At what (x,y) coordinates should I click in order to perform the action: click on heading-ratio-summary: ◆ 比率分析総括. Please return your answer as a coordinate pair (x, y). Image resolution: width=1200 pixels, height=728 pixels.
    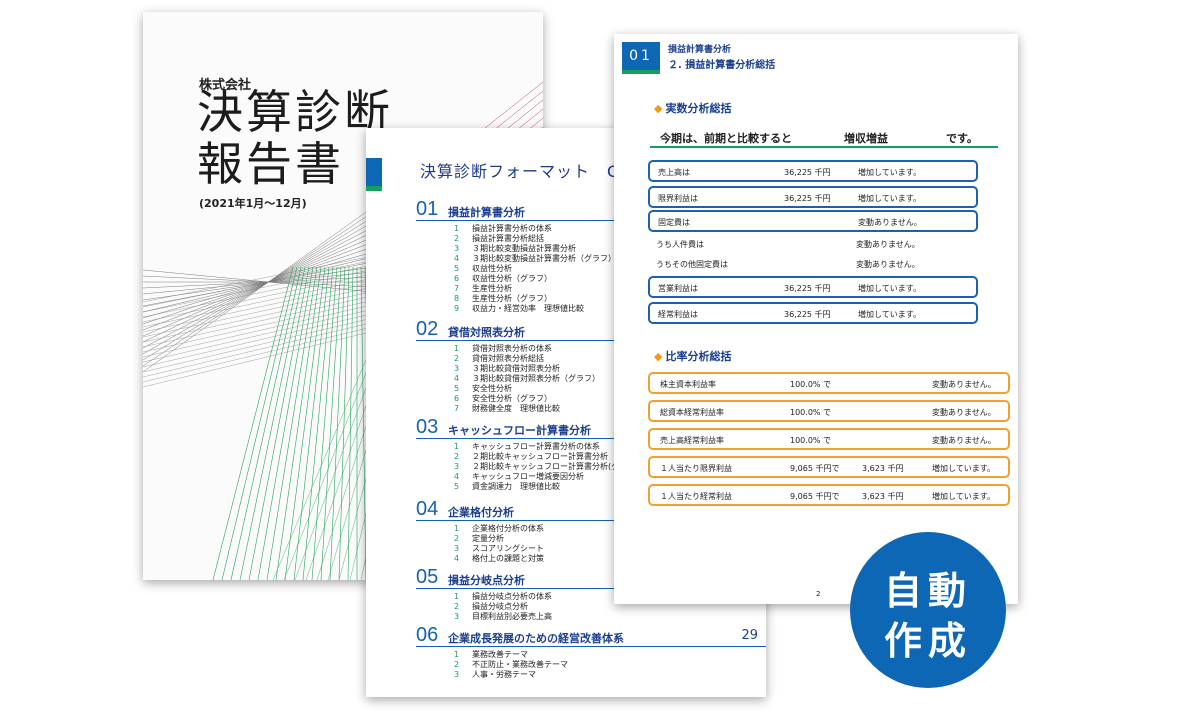
    Looking at the image, I should click on (692, 356).